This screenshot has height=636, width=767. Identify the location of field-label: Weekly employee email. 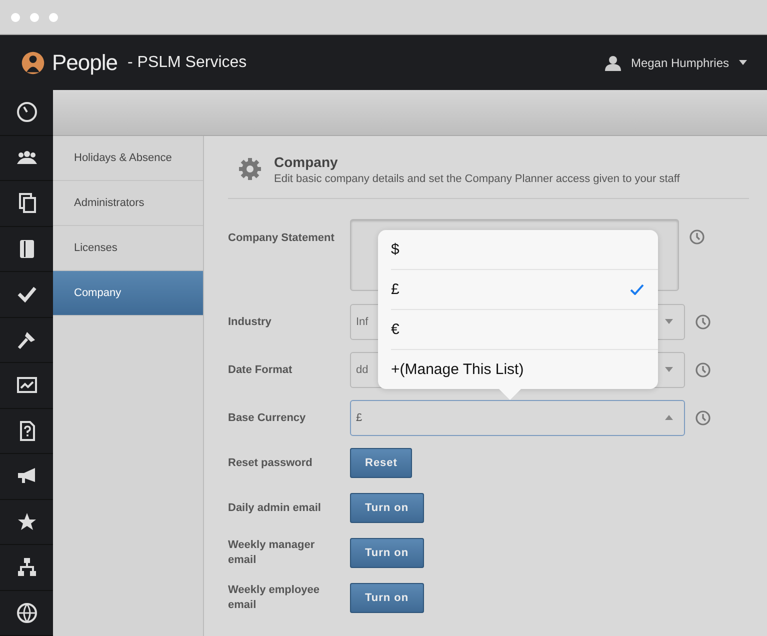
(274, 598).